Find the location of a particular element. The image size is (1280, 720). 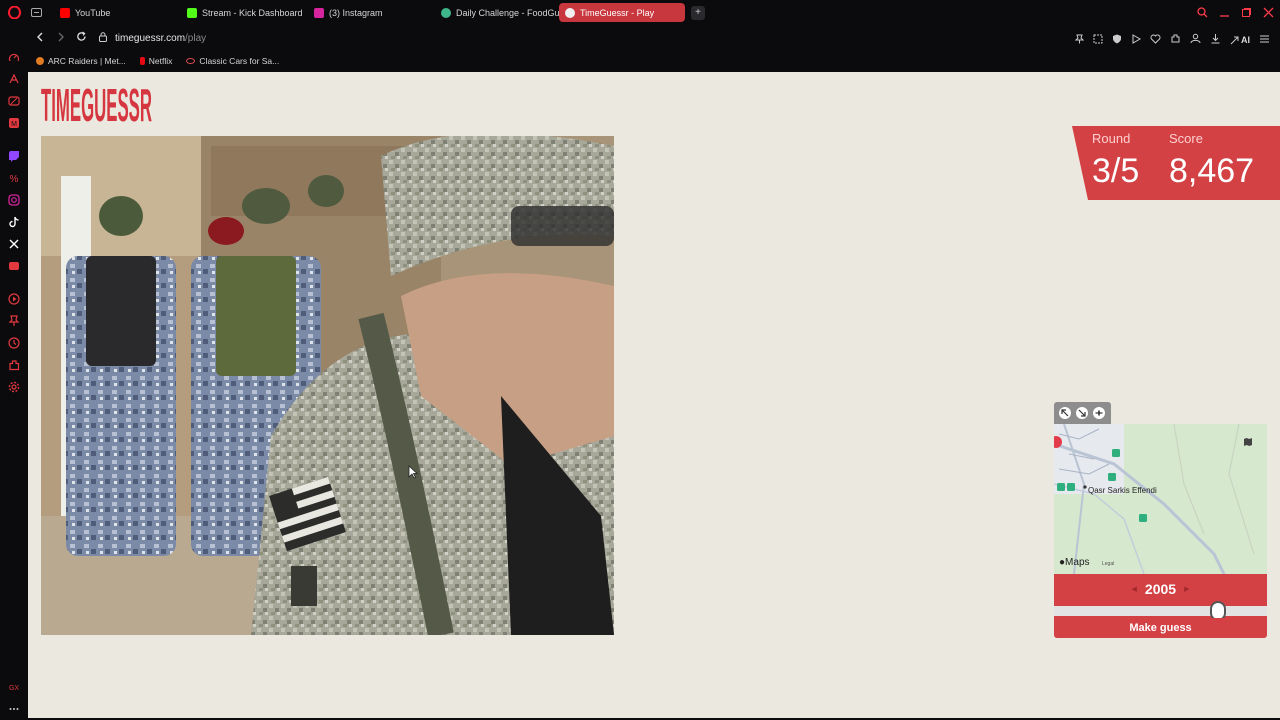

settings-gear-icon is located at coordinates (14, 387).